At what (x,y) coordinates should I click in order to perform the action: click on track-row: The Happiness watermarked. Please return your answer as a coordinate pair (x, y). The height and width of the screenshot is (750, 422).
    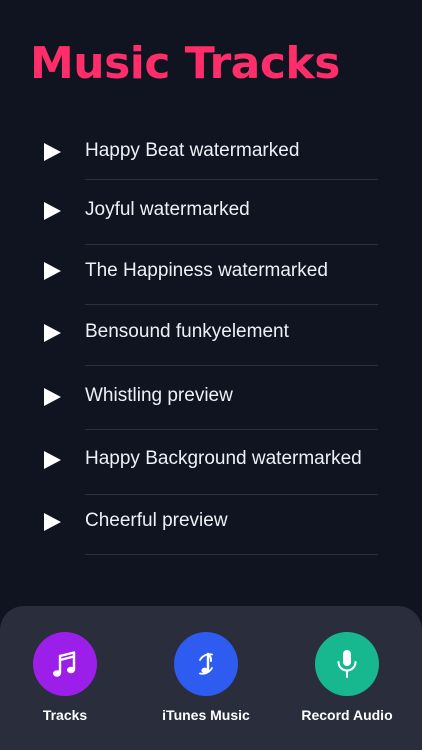
    Looking at the image, I should click on (211, 275).